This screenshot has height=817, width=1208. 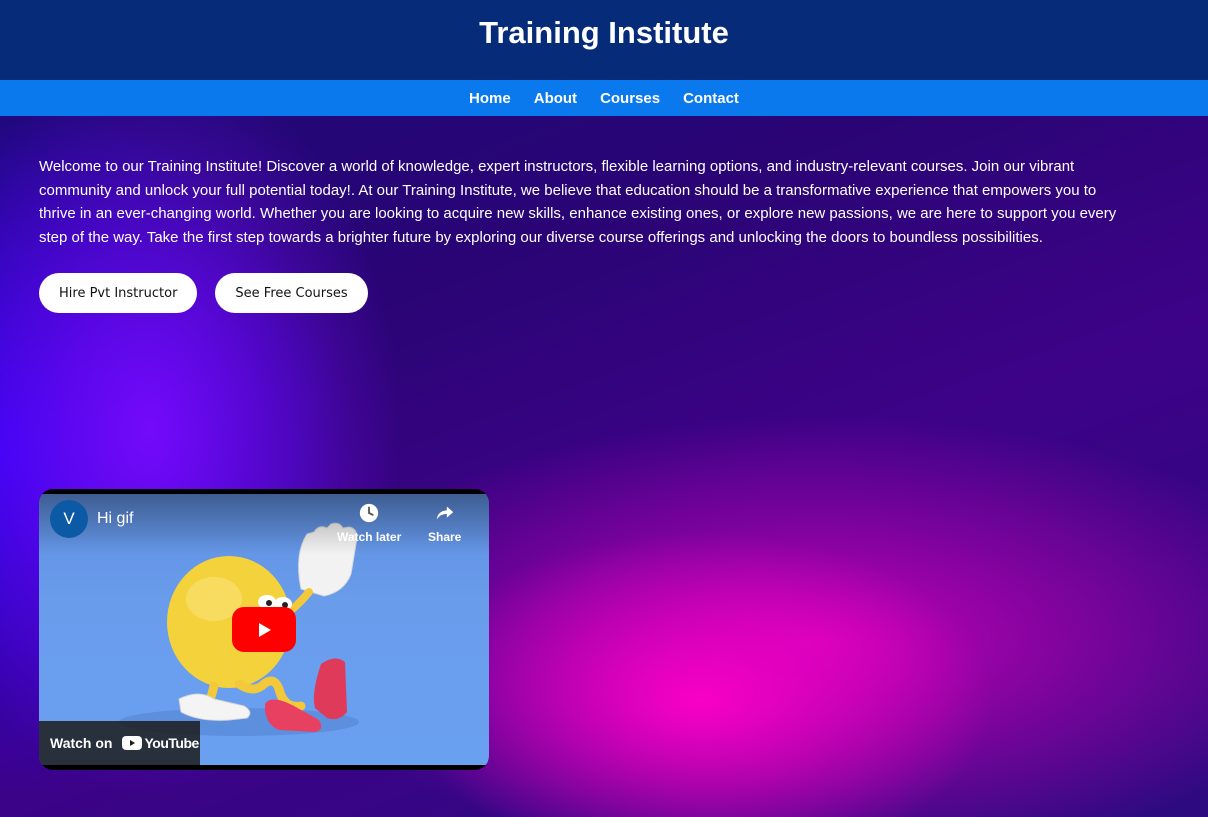 I want to click on channel-avatar: V, so click(x=69, y=519).